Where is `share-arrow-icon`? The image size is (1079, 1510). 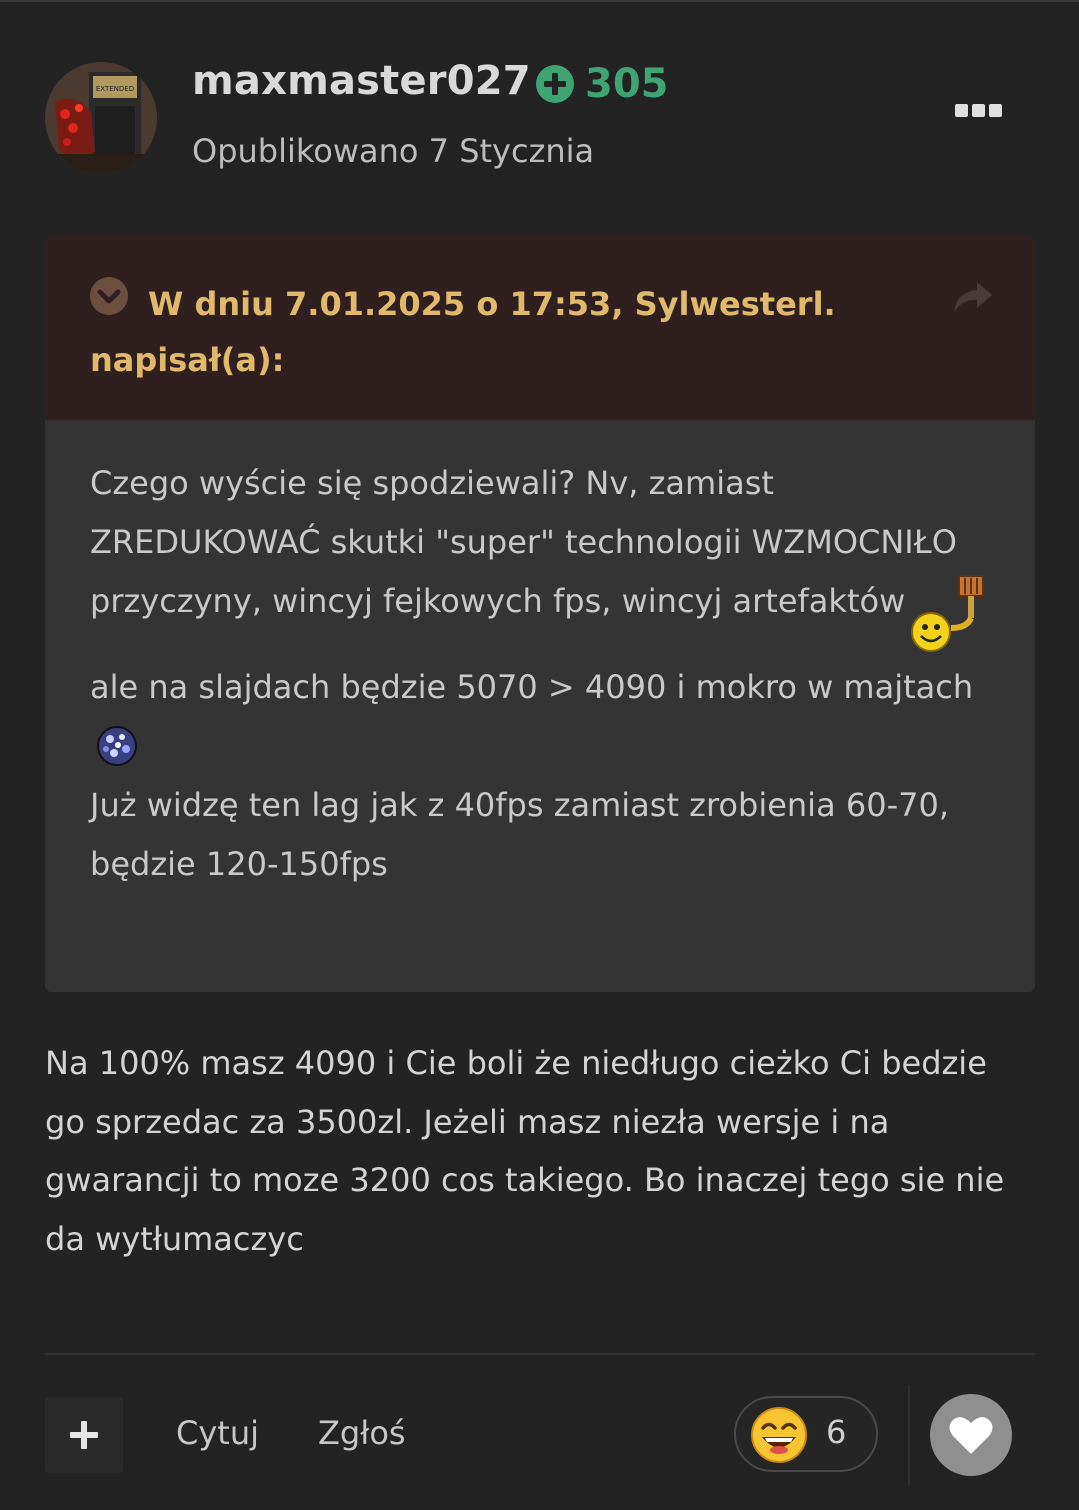 share-arrow-icon is located at coordinates (972, 298).